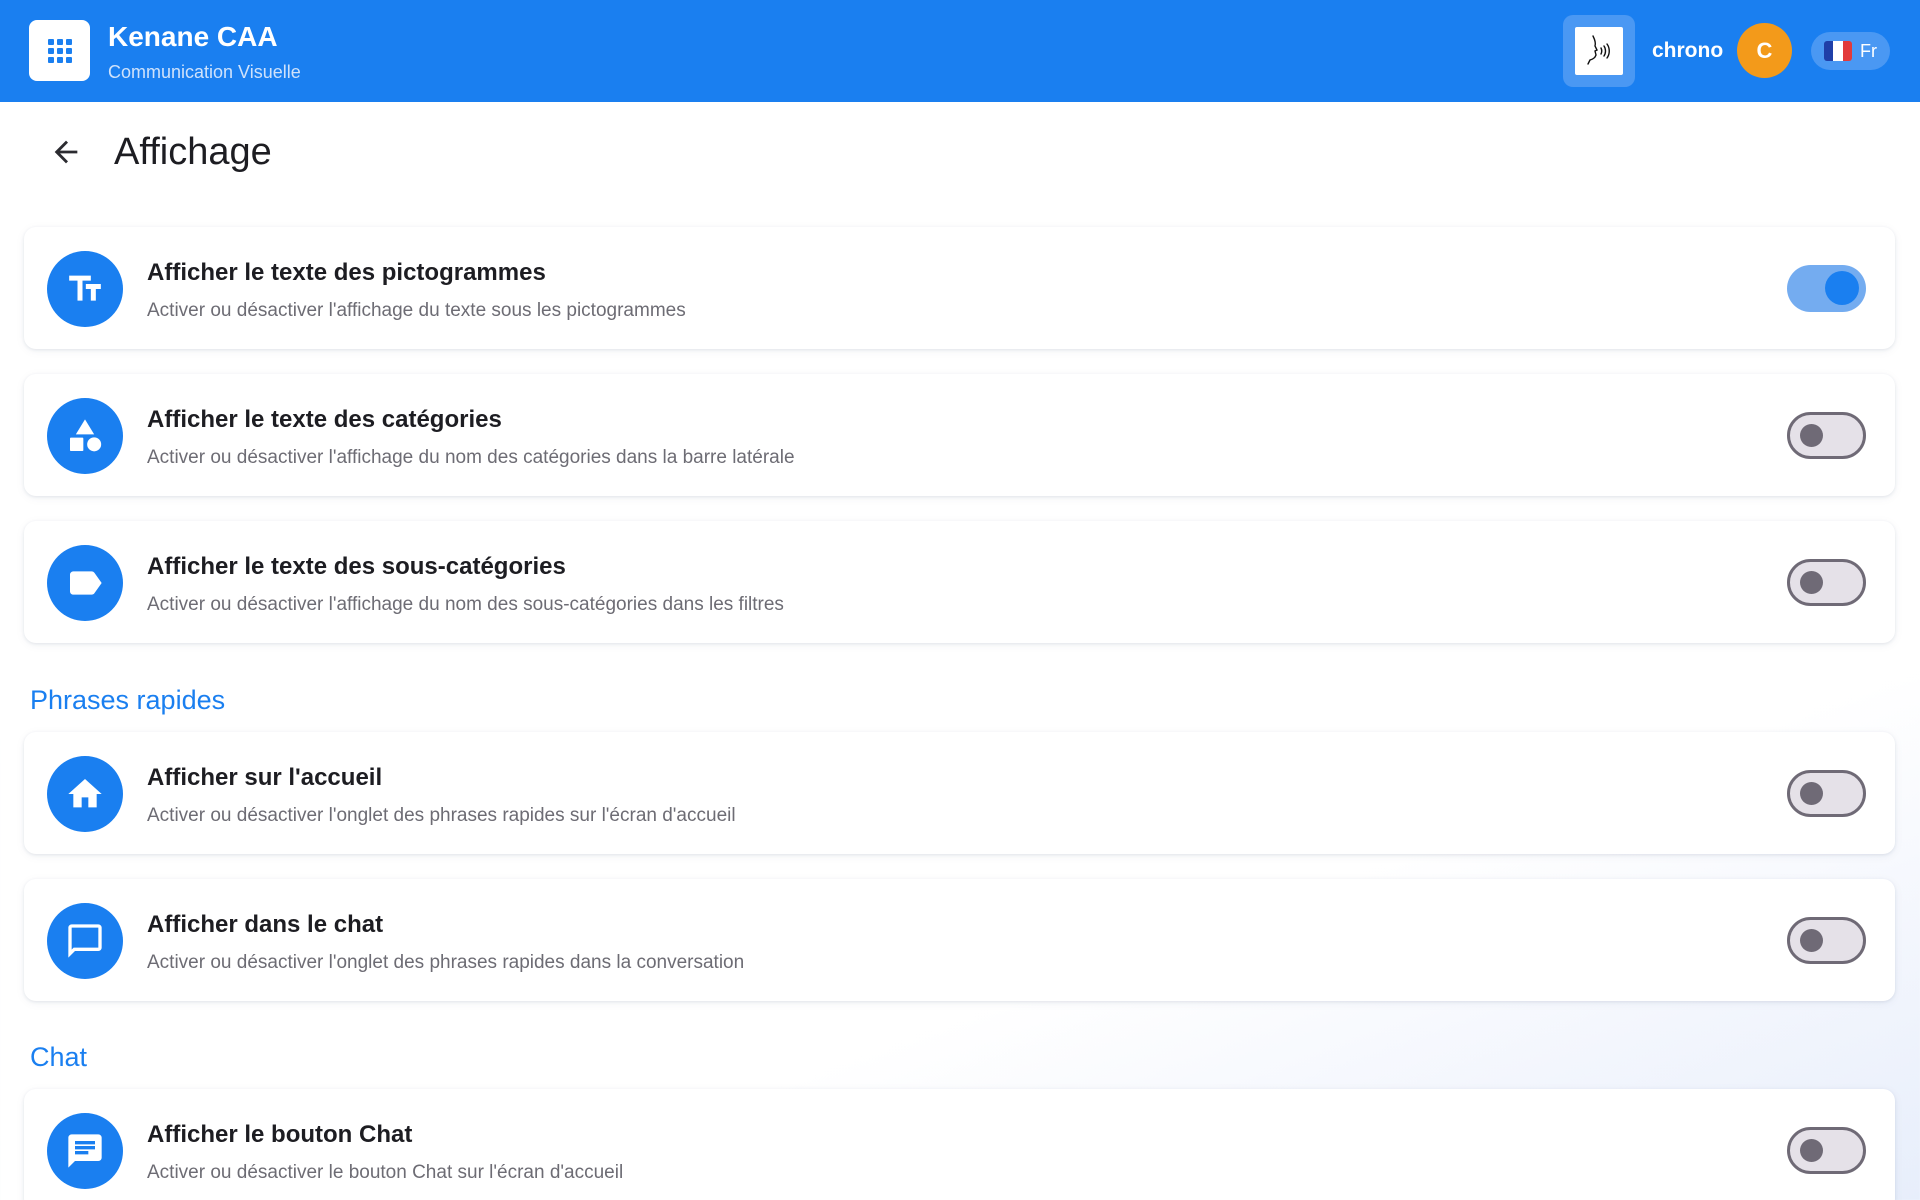  I want to click on back-button, so click(66, 152).